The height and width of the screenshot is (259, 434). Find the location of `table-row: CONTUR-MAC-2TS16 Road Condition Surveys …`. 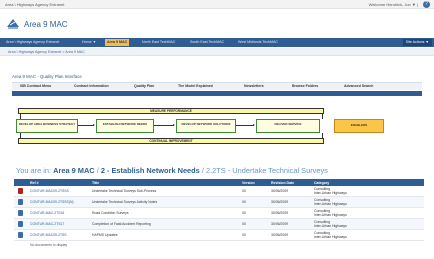

table-row: CONTUR-MAC-2TS16 Road Condition Surveys … is located at coordinates (219, 213).